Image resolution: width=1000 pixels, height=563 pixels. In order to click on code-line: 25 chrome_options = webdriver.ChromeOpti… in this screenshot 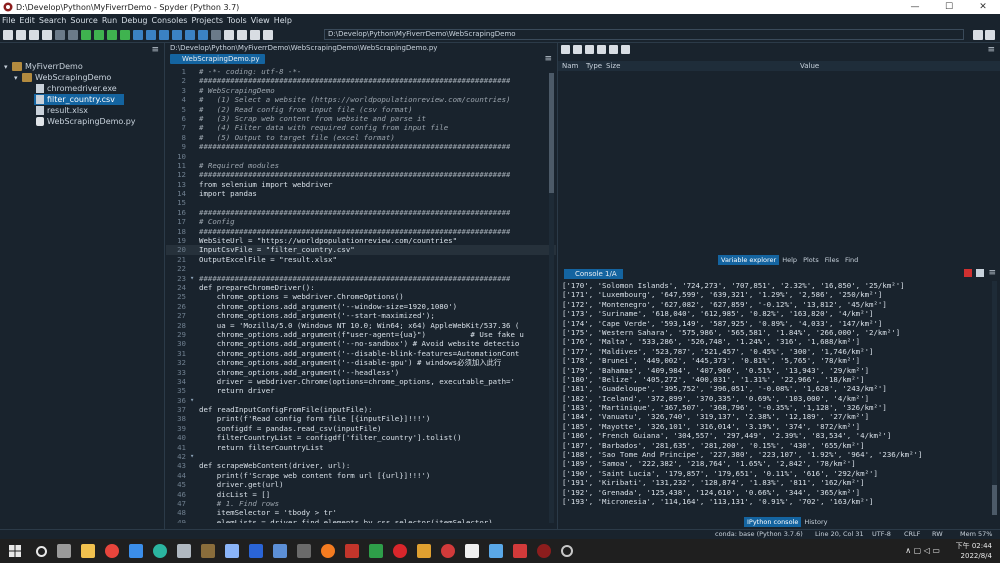, I will do `click(361, 296)`.